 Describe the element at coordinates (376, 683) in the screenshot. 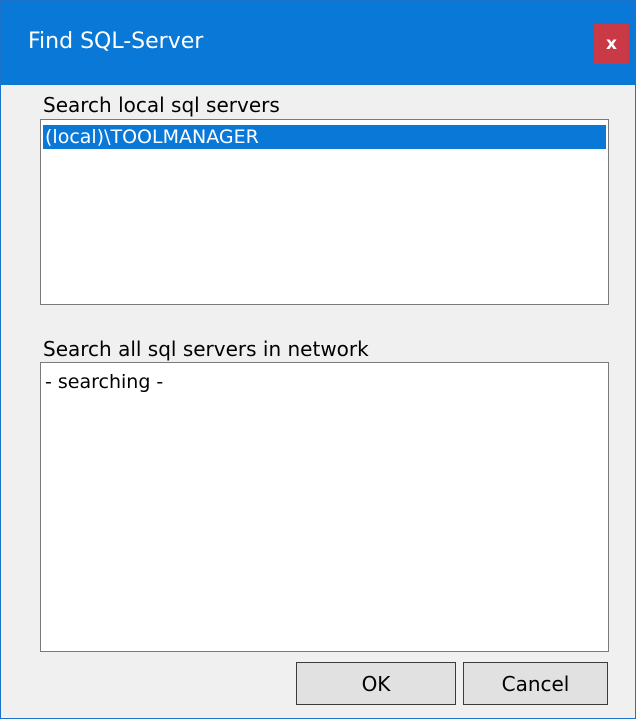

I see `ok-button: OK` at that location.